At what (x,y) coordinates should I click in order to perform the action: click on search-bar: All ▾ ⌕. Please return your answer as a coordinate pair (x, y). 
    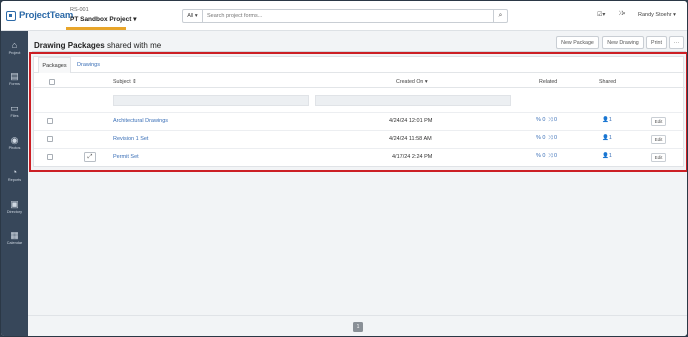
    Looking at the image, I should click on (345, 16).